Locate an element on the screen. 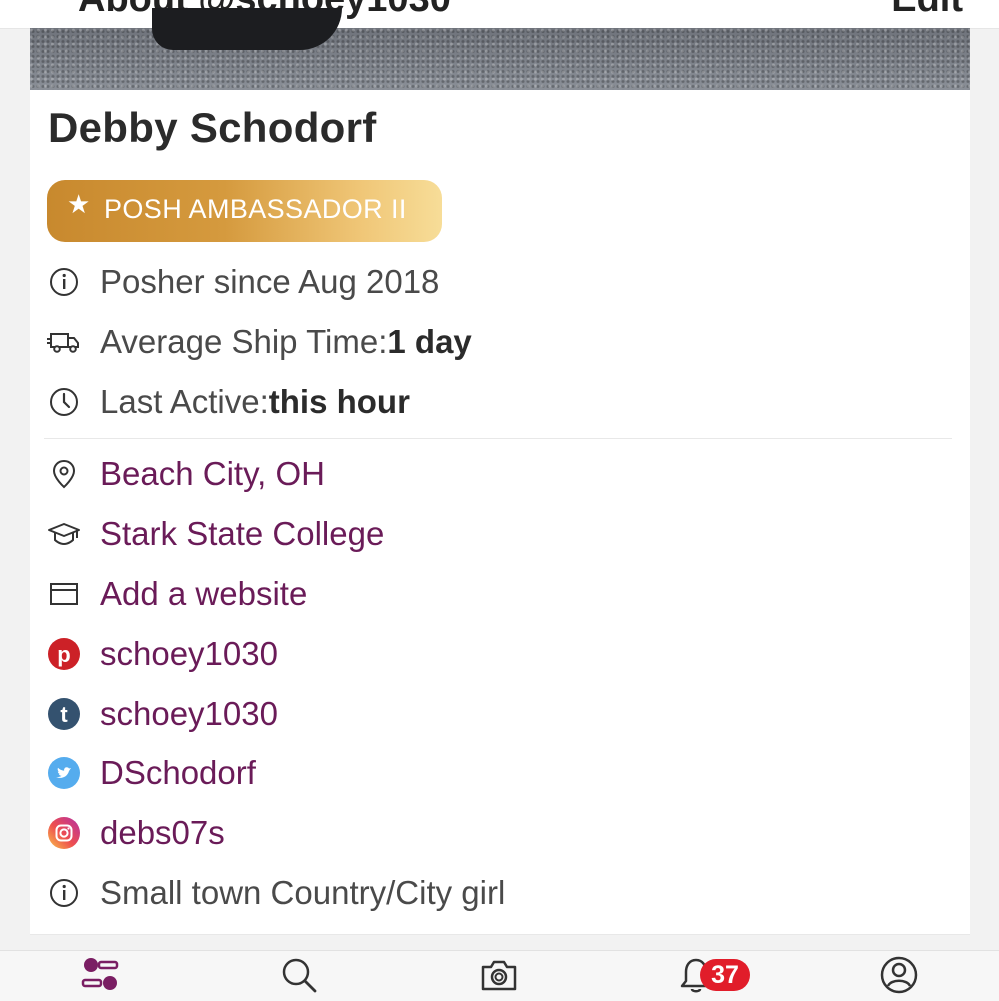 The height and width of the screenshot is (1001, 999). location-link: Beach City, OH is located at coordinates (212, 474).